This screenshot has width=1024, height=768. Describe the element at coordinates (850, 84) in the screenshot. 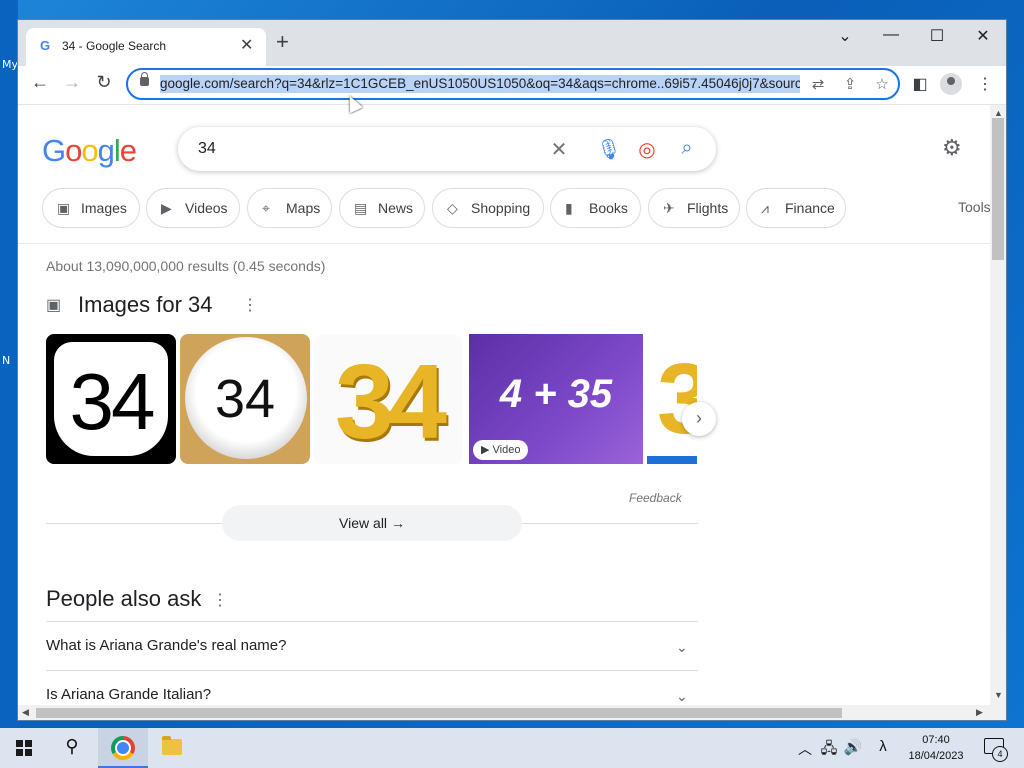

I see `share-icon: ⇪` at that location.